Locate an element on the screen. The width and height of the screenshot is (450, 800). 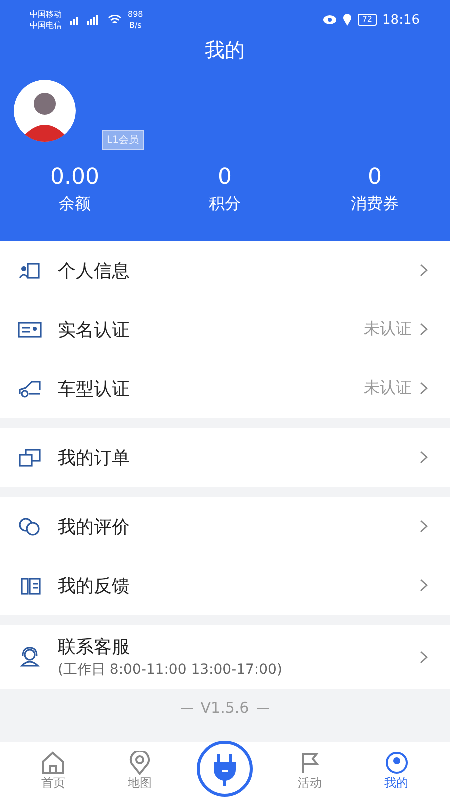
eye-icon is located at coordinates (330, 20).